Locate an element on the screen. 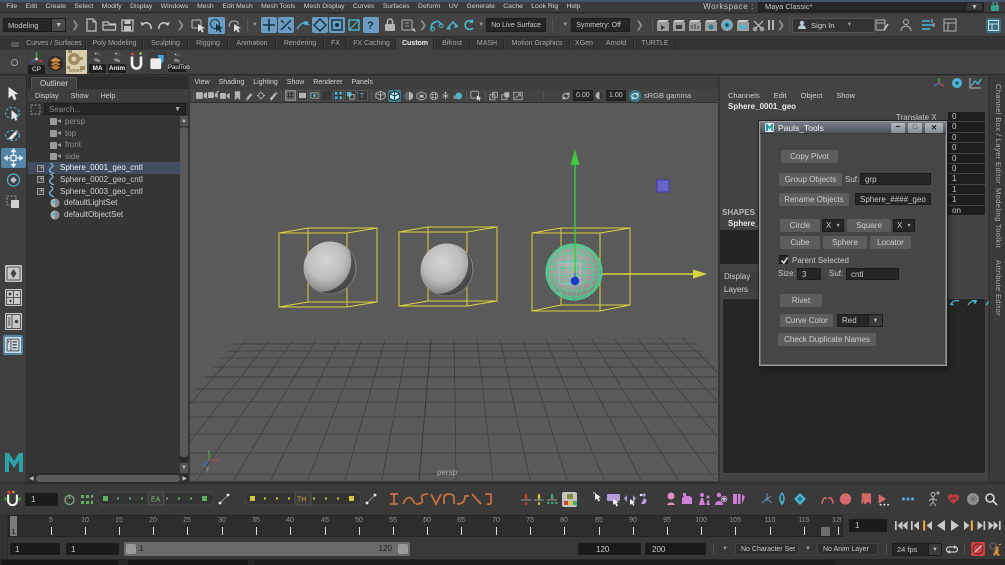 Image resolution: width=1005 pixels, height=565 pixels. svg-text: EA is located at coordinates (156, 500).